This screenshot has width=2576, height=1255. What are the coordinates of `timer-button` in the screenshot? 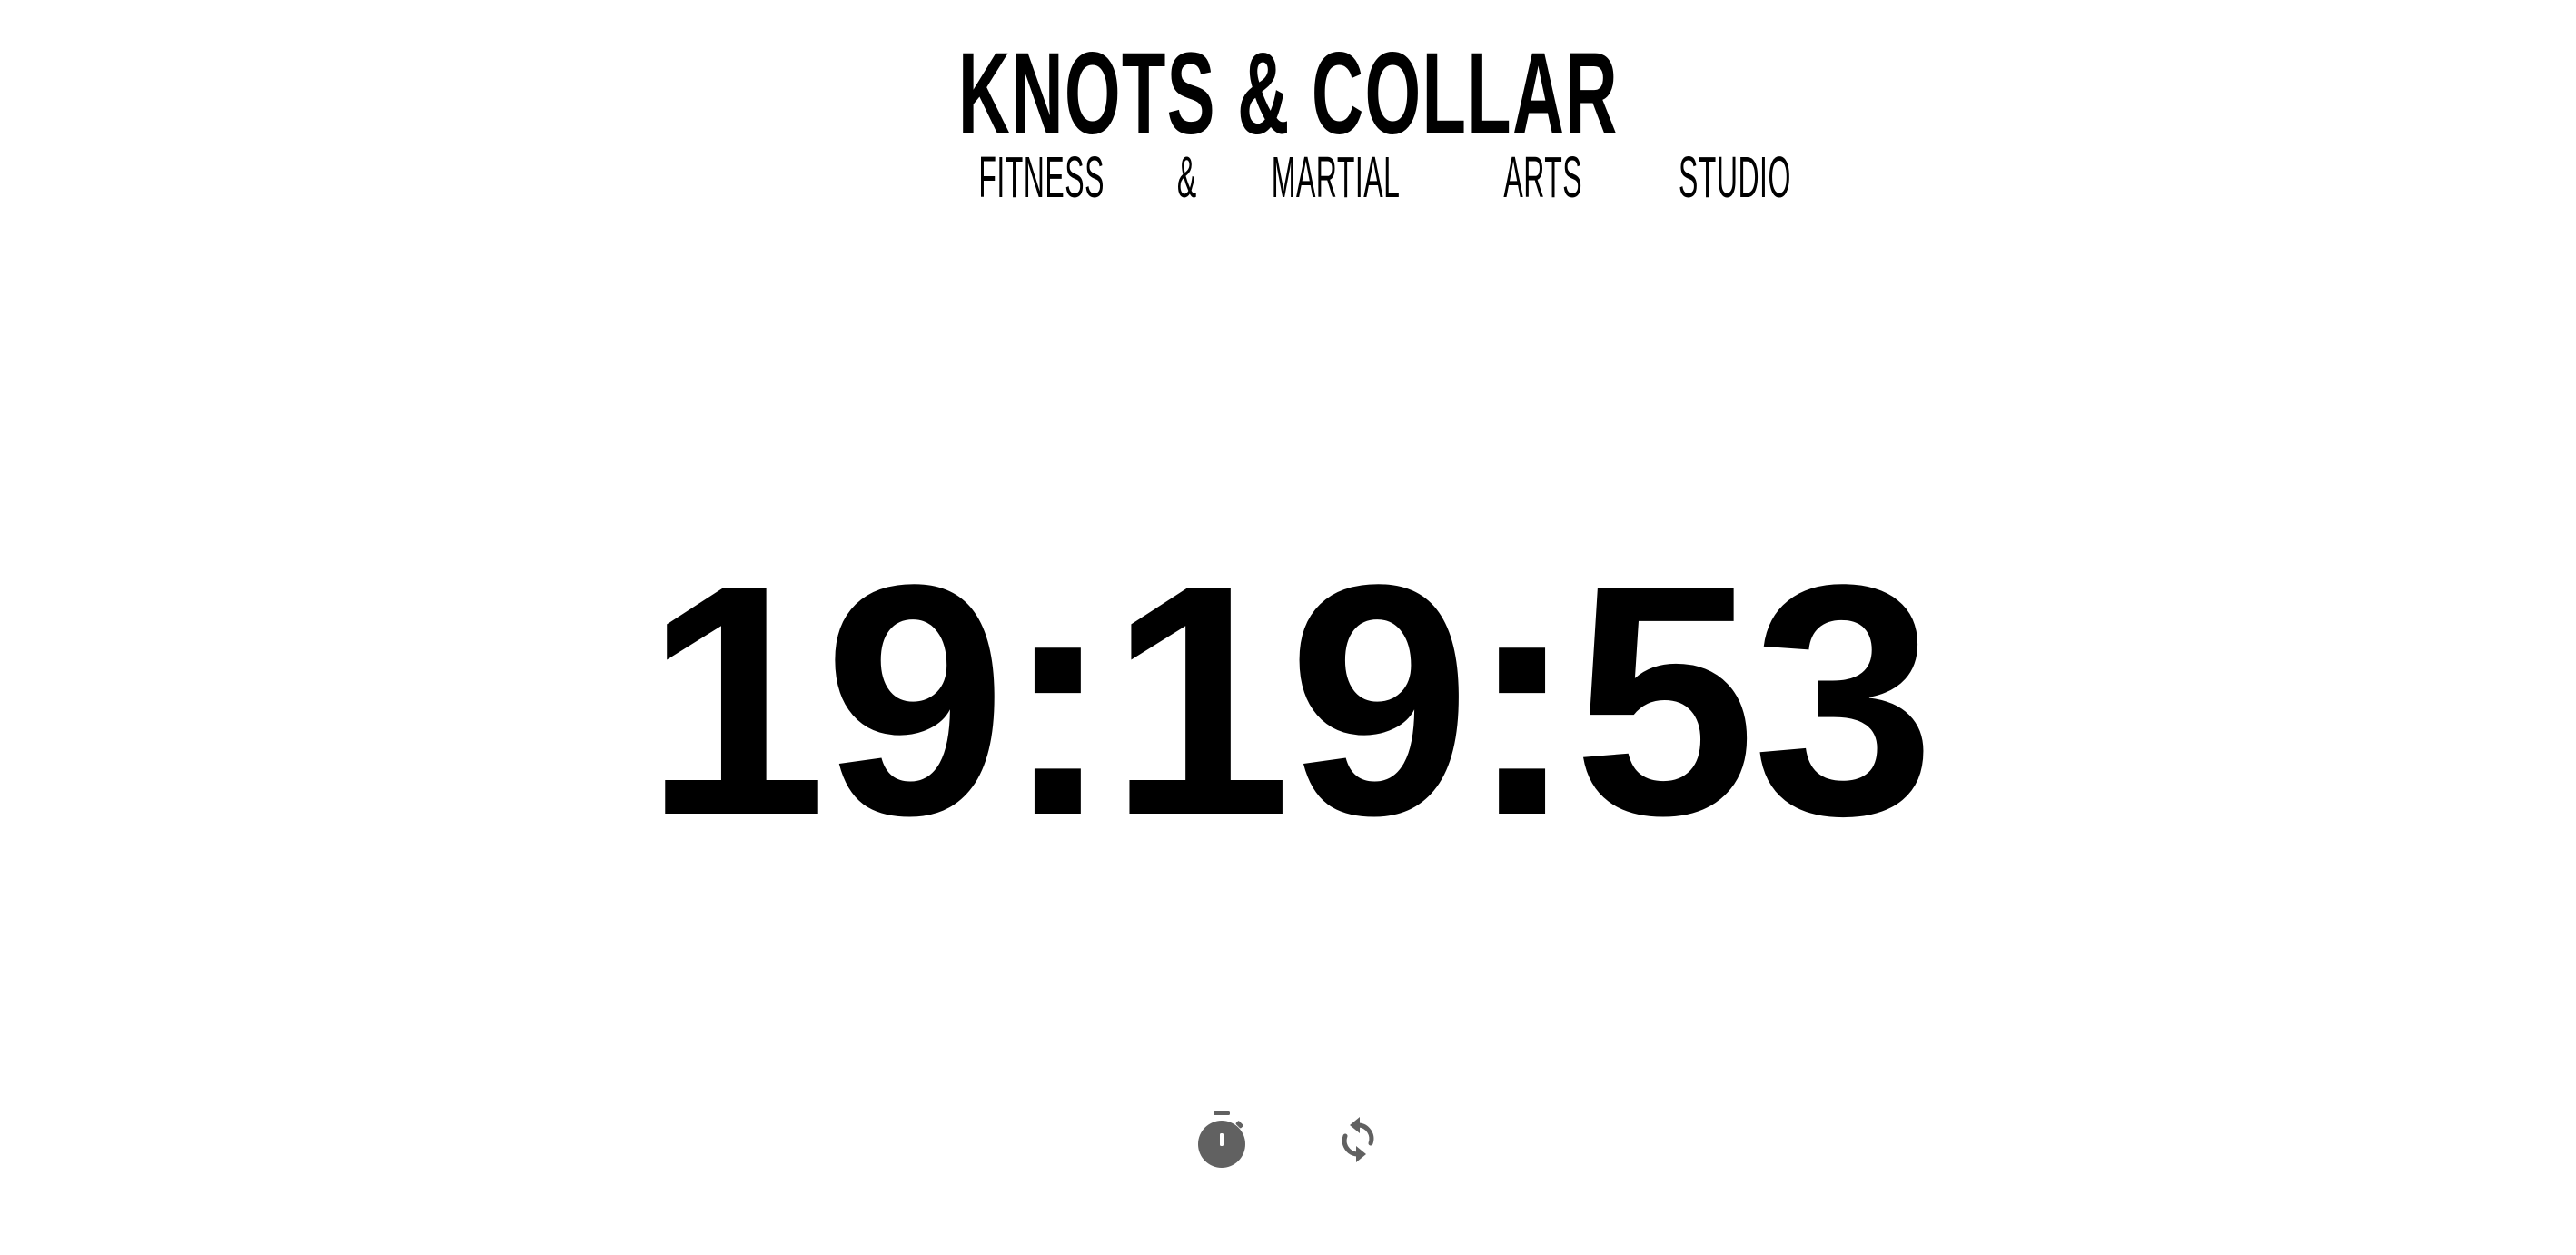 It's located at (1223, 1139).